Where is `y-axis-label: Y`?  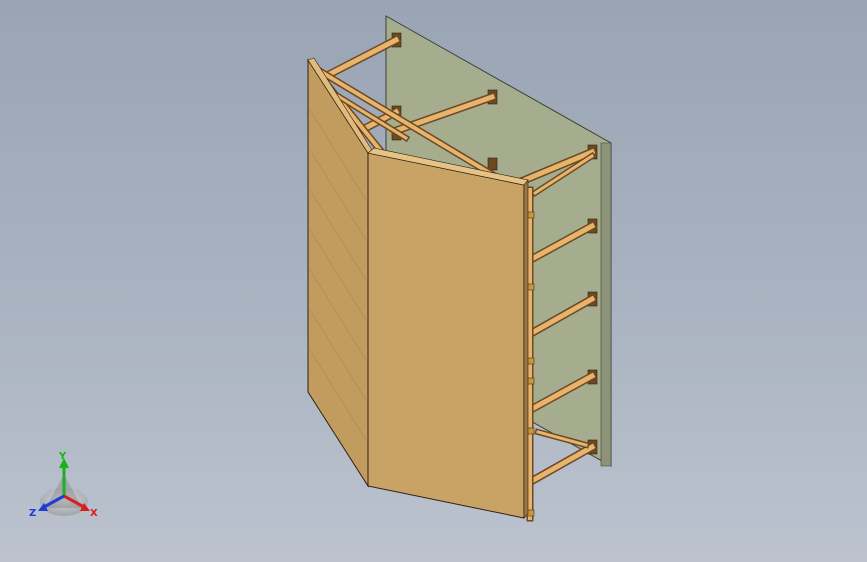 y-axis-label: Y is located at coordinates (62, 456).